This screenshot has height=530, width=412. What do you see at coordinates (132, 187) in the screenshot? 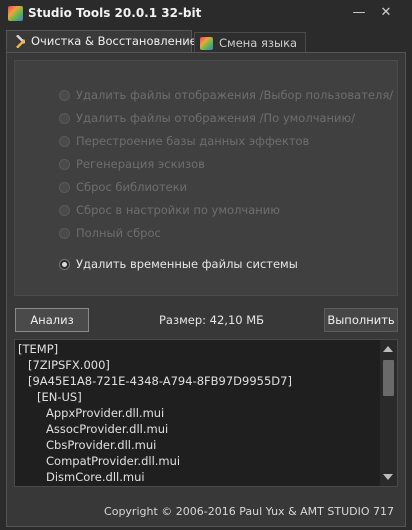
I see `option-label: Сброс библиотеки` at bounding box center [132, 187].